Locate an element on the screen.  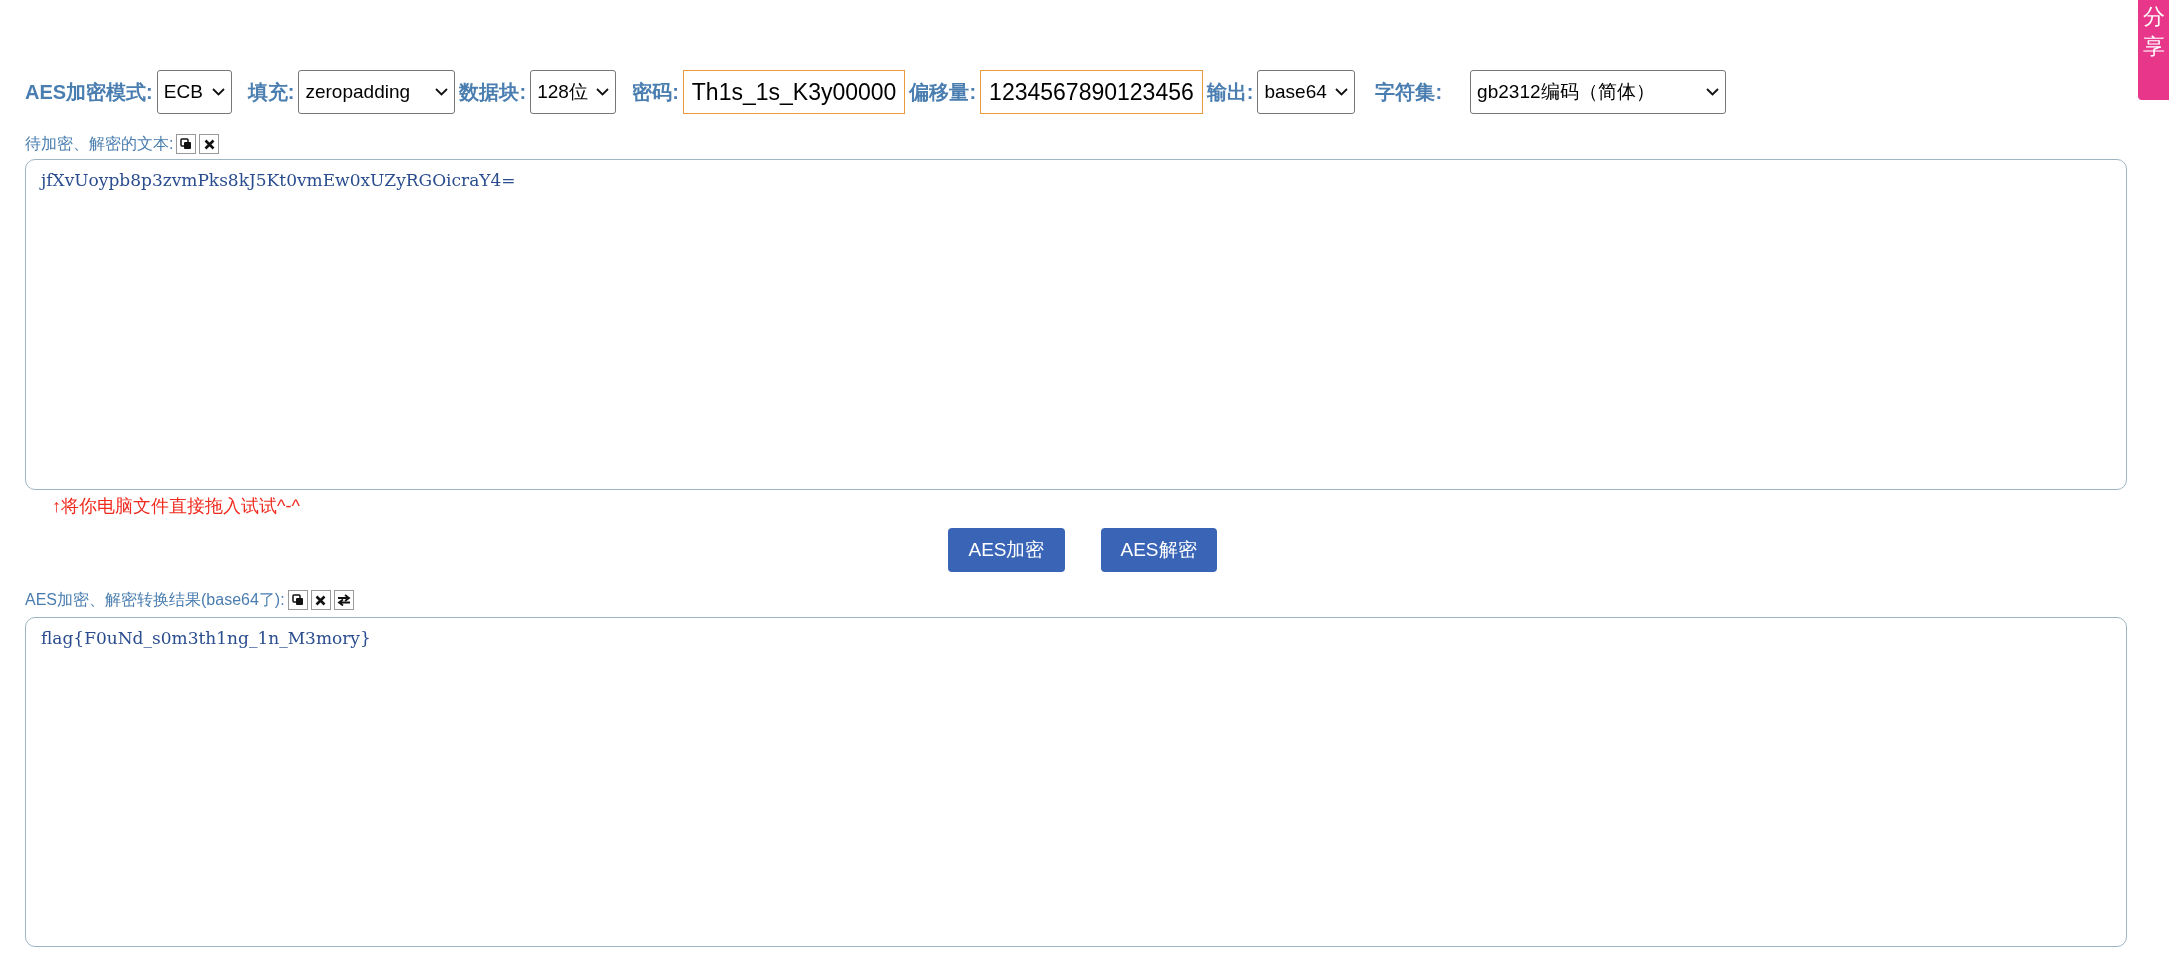
field-label: 密码: is located at coordinates (655, 92).